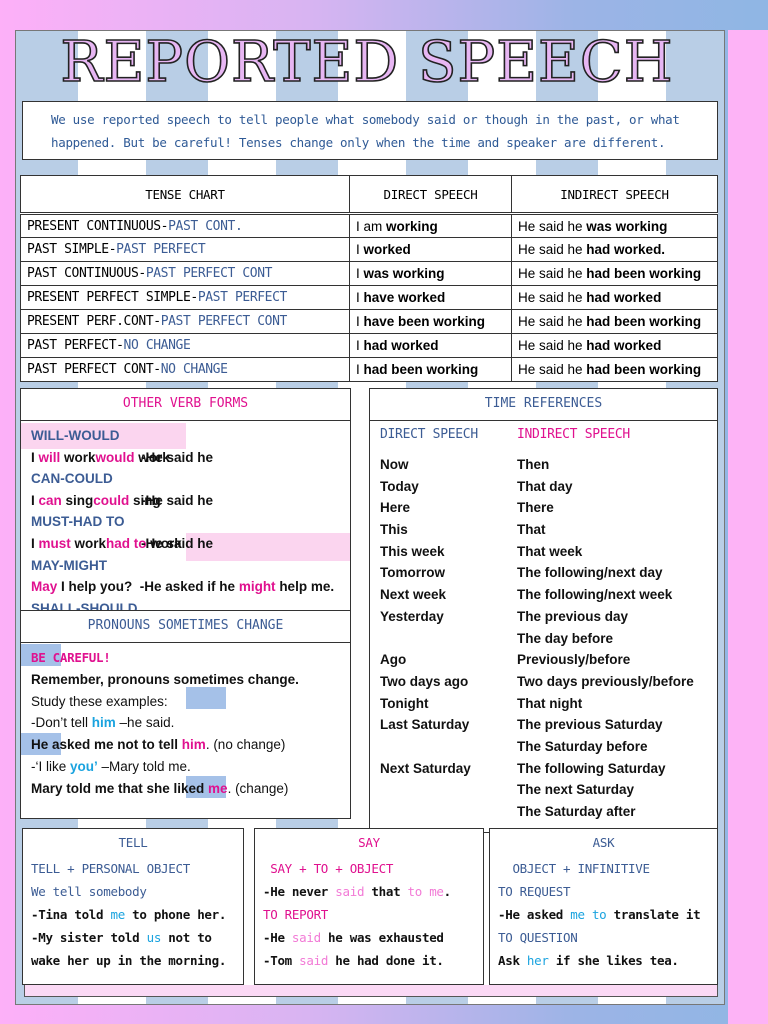  What do you see at coordinates (185, 723) in the screenshot?
I see `text-line: -Don’t tell him –he said.` at bounding box center [185, 723].